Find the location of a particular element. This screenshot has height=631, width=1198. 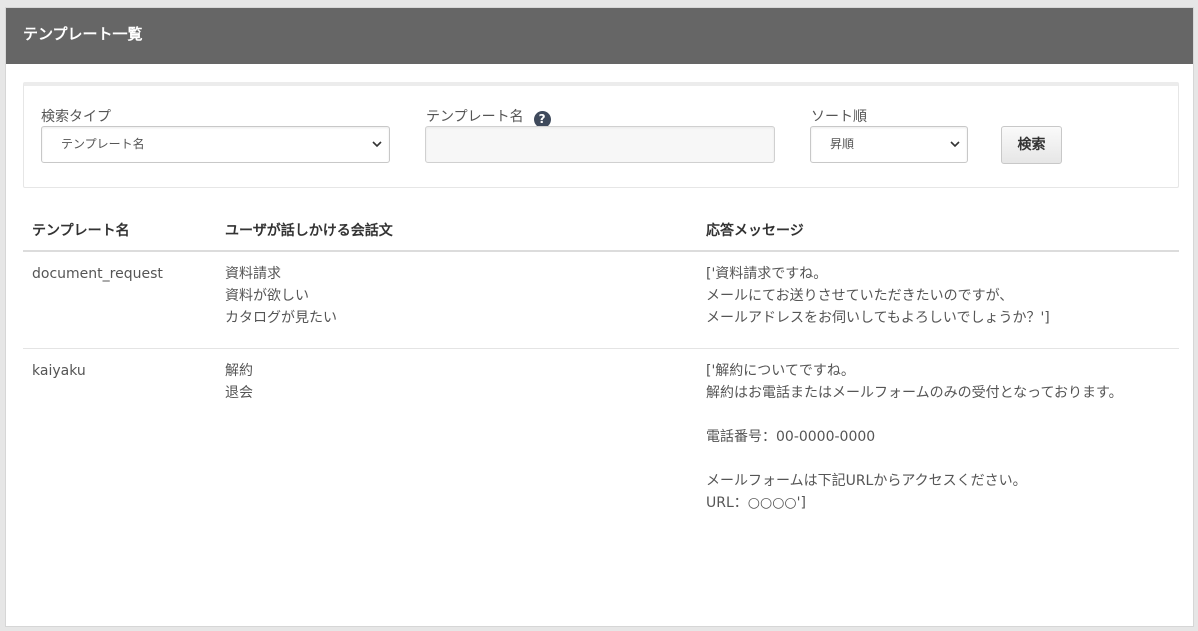

template-name-label: テンプレート名? is located at coordinates (488, 117).